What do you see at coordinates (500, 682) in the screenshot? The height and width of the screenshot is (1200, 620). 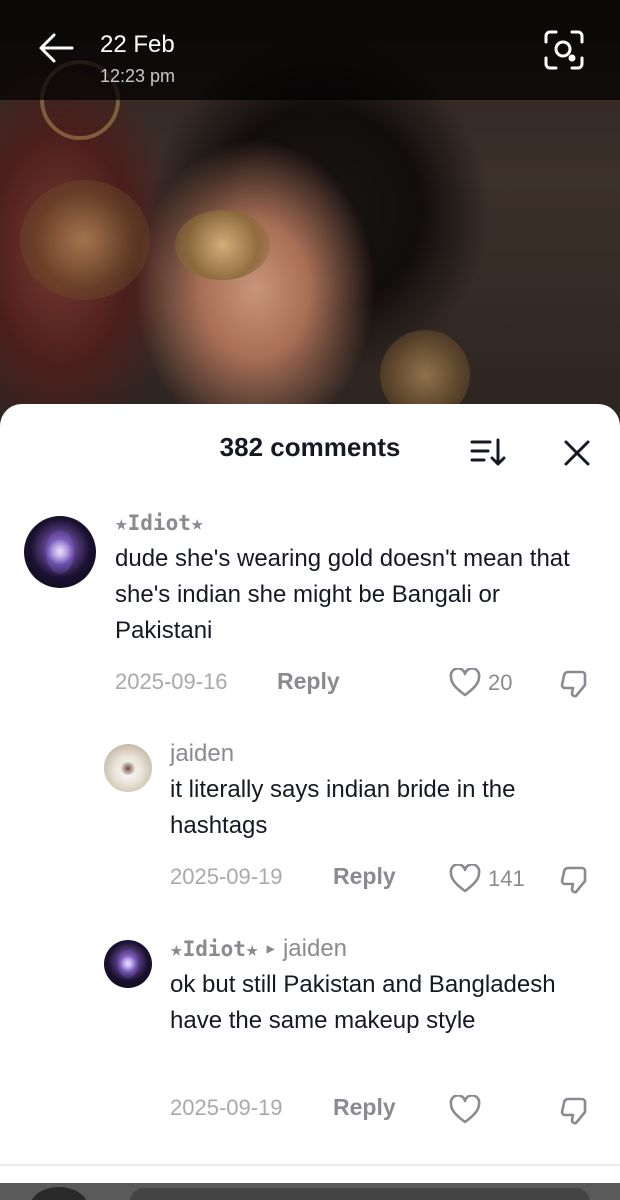 I see `like-count: 20` at bounding box center [500, 682].